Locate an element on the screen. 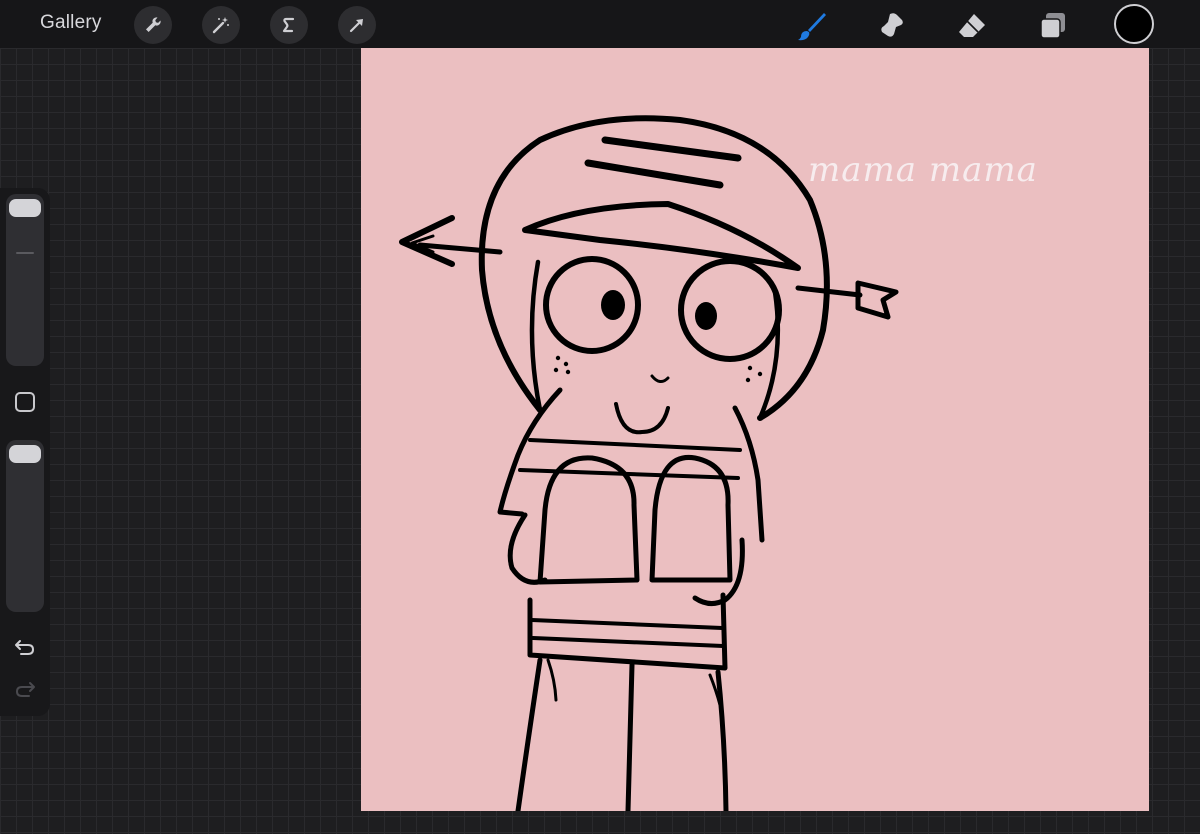 This screenshot has width=1200, height=834. magic-wand-icon is located at coordinates (220, 25).